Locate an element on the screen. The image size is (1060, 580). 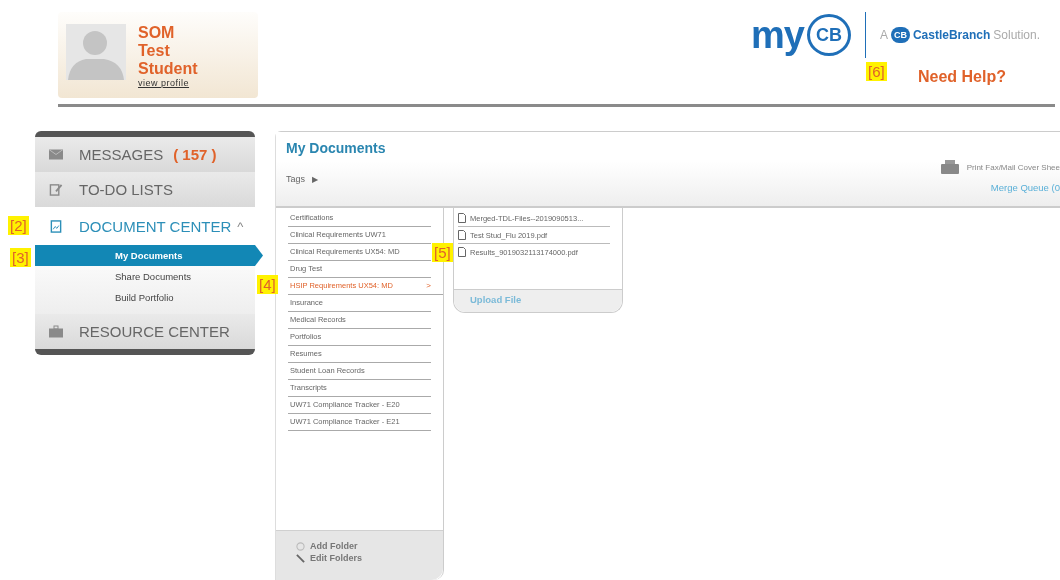
view-profile-link: view profile is located at coordinates (168, 83).